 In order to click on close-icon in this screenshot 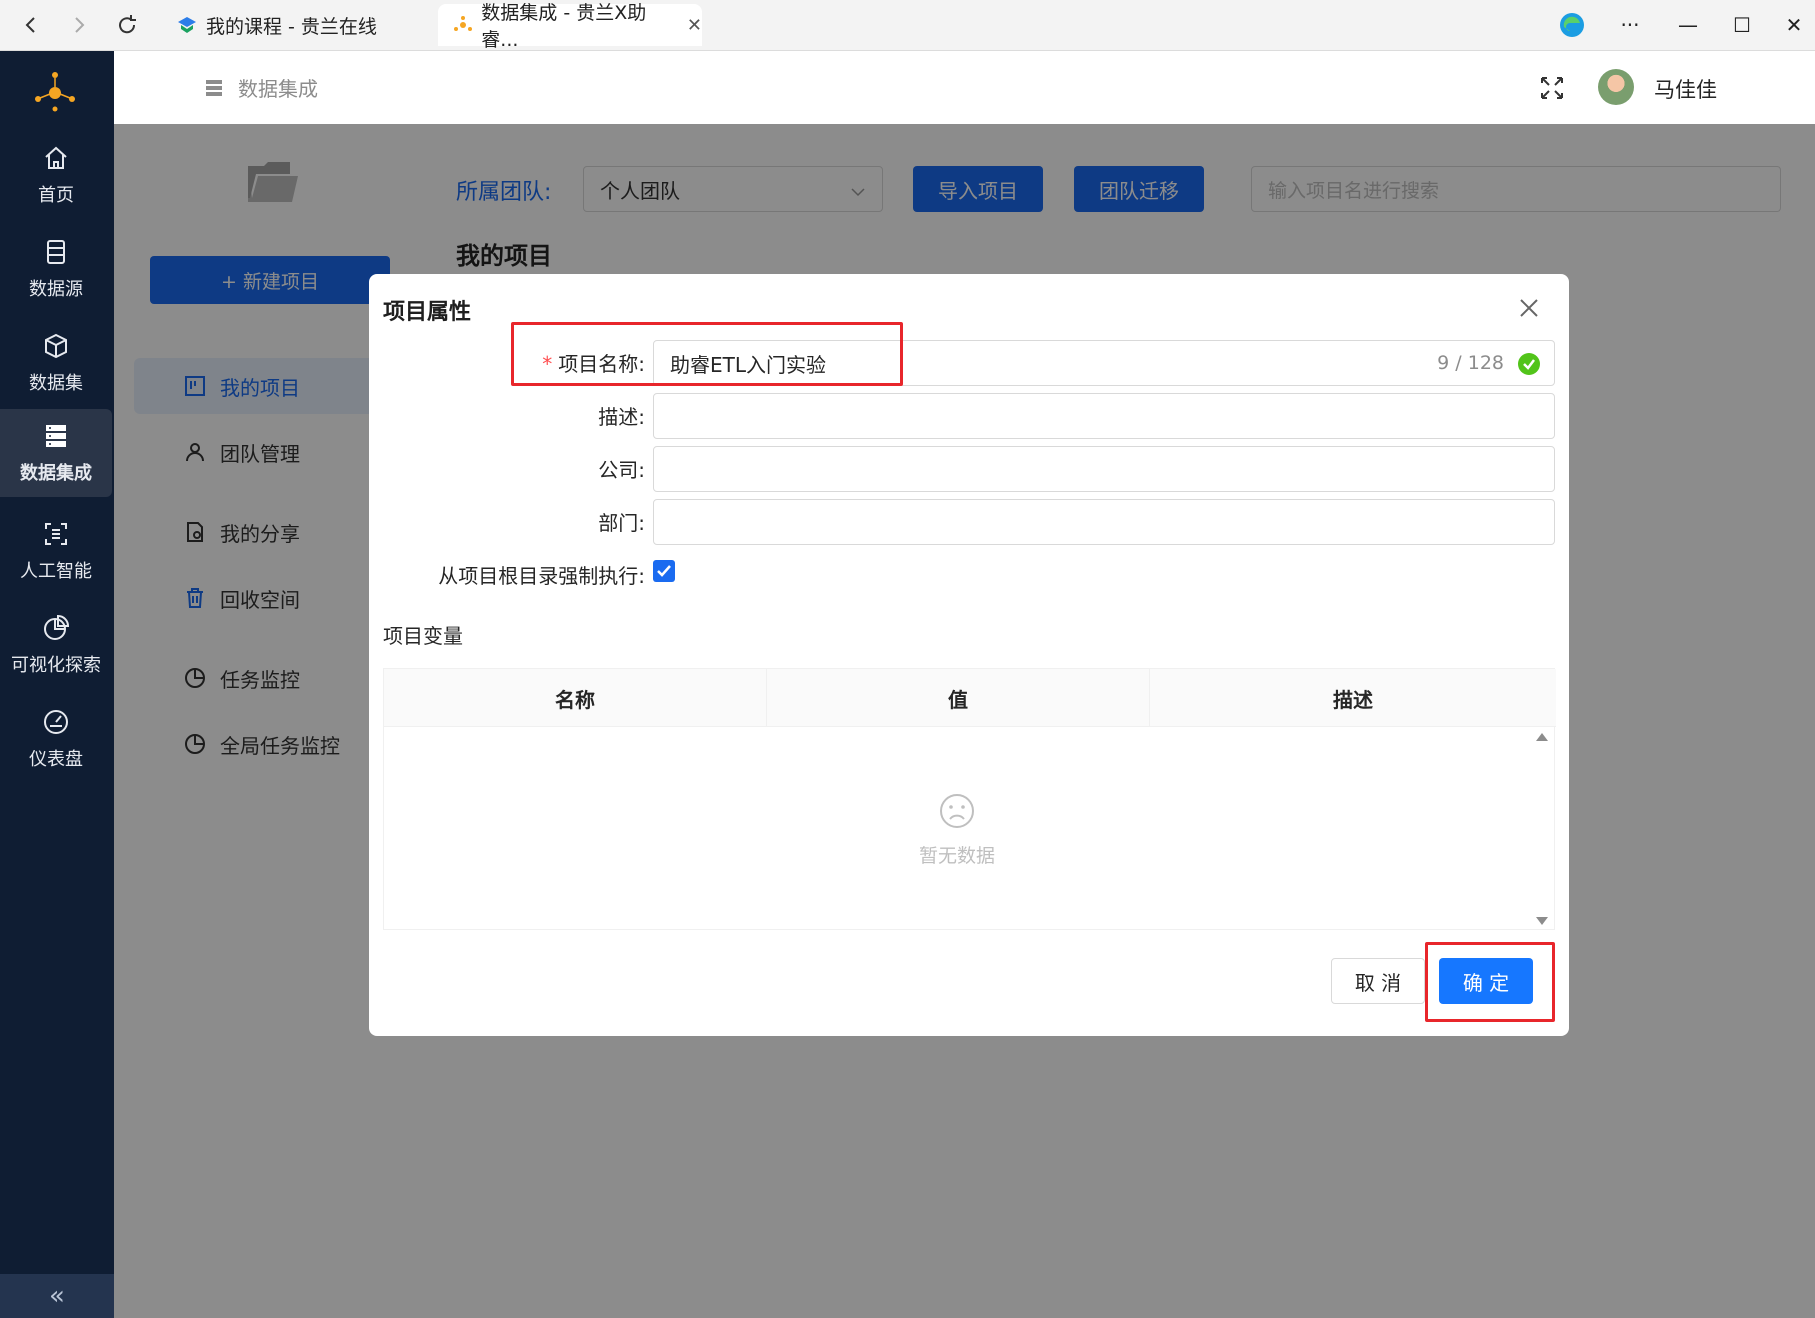, I will do `click(1529, 308)`.